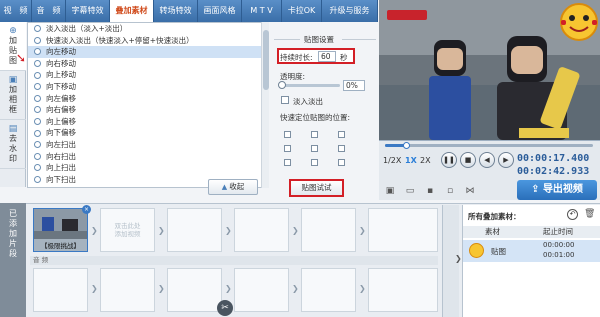  Describe the element at coordinates (314, 162) in the screenshot. I see `position-bottom-center` at that location.